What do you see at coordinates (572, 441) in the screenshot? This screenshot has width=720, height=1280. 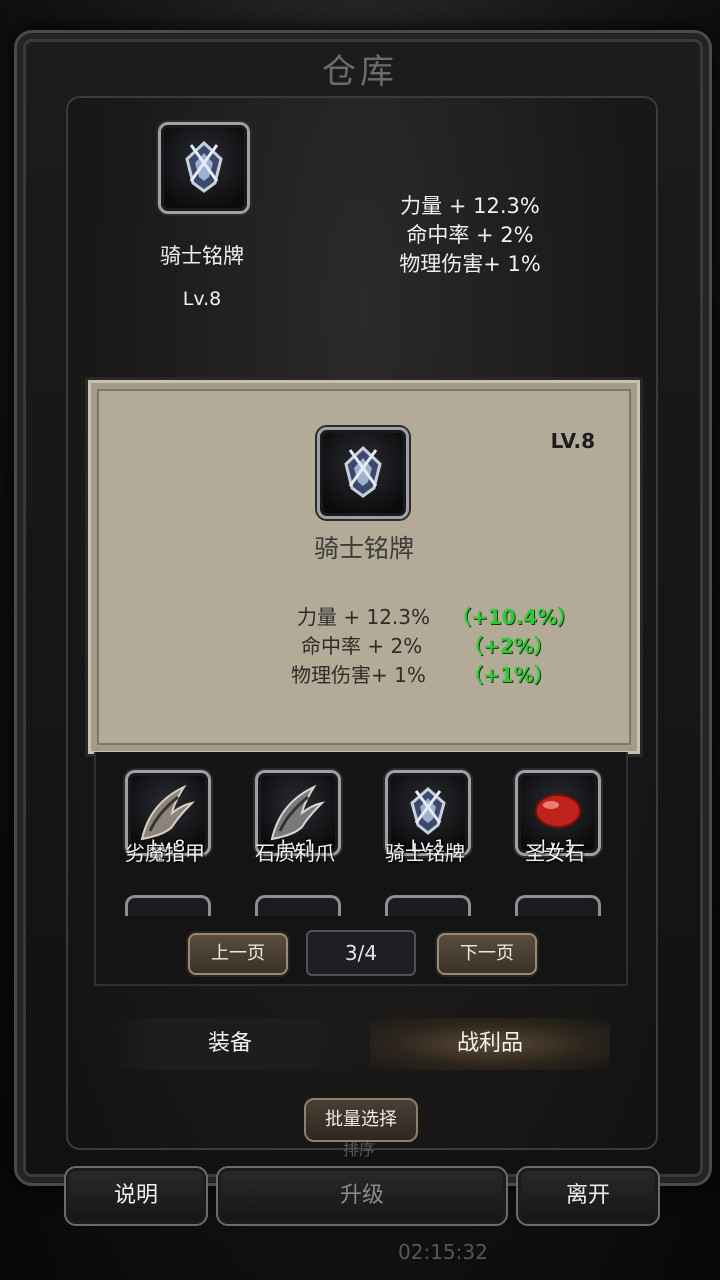 I see `detail-level: LV.8` at bounding box center [572, 441].